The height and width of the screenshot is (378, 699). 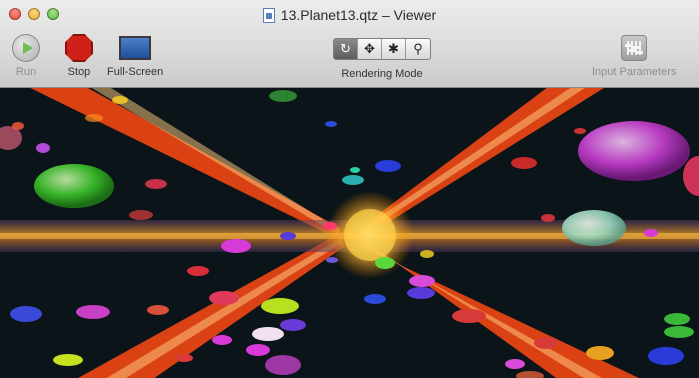 What do you see at coordinates (634, 151) in the screenshot?
I see `magenta-bubble` at bounding box center [634, 151].